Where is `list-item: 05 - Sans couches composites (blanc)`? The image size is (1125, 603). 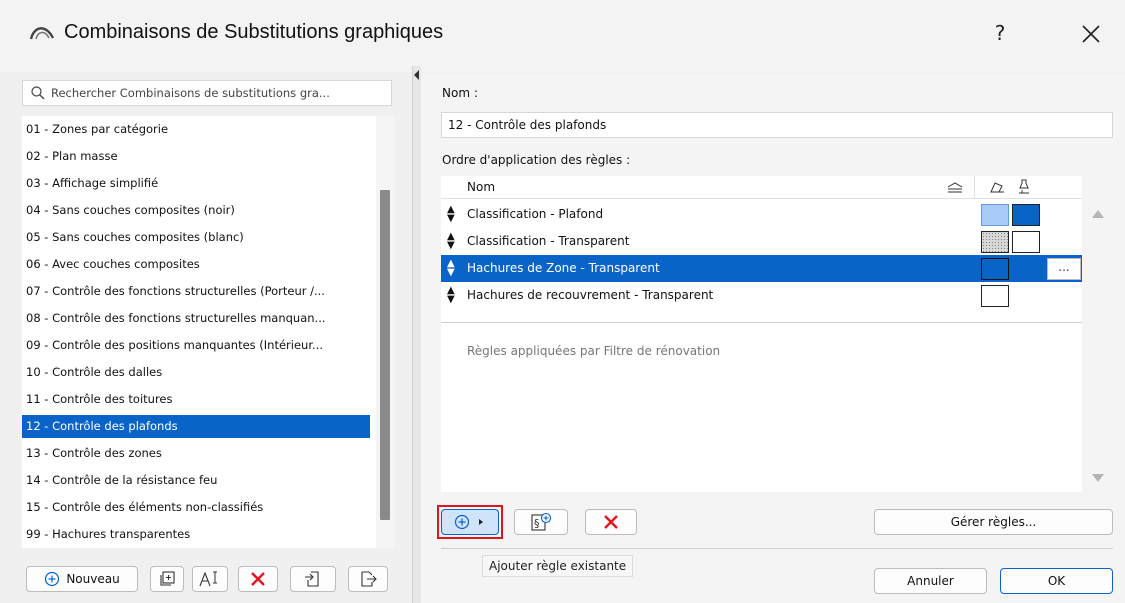
list-item: 05 - Sans couches composites (blanc) is located at coordinates (196, 237).